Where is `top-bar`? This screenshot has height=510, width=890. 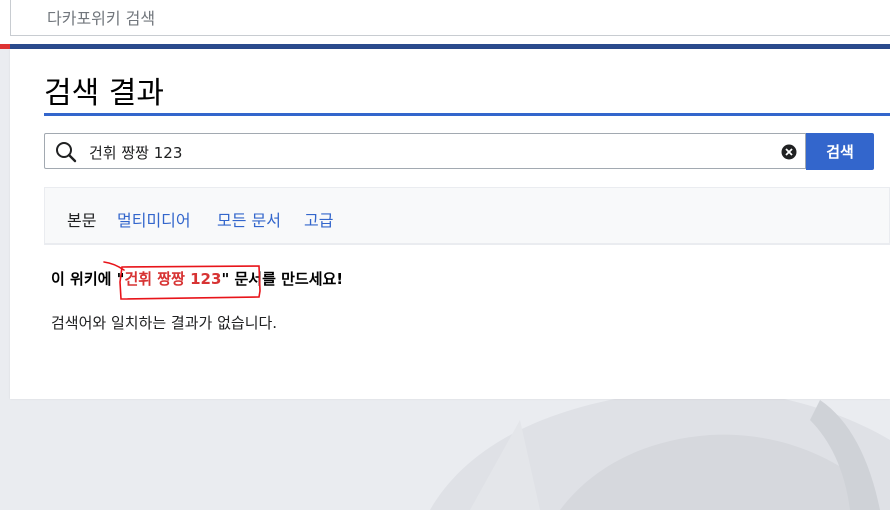 top-bar is located at coordinates (445, 22).